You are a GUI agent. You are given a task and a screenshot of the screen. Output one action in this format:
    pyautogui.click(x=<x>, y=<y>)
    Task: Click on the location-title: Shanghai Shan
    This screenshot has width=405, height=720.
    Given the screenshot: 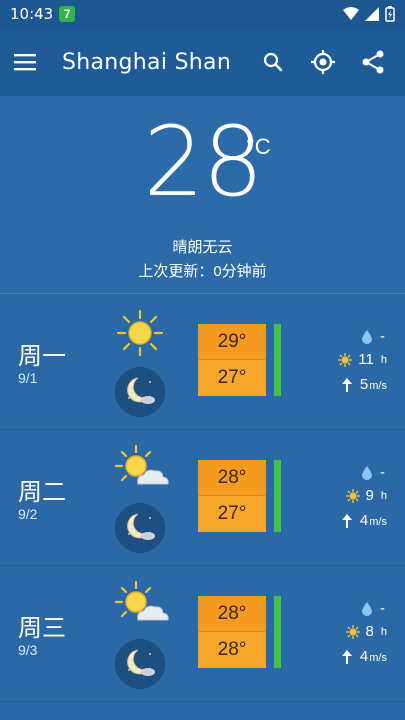 What is the action you would take?
    pyautogui.click(x=151, y=62)
    